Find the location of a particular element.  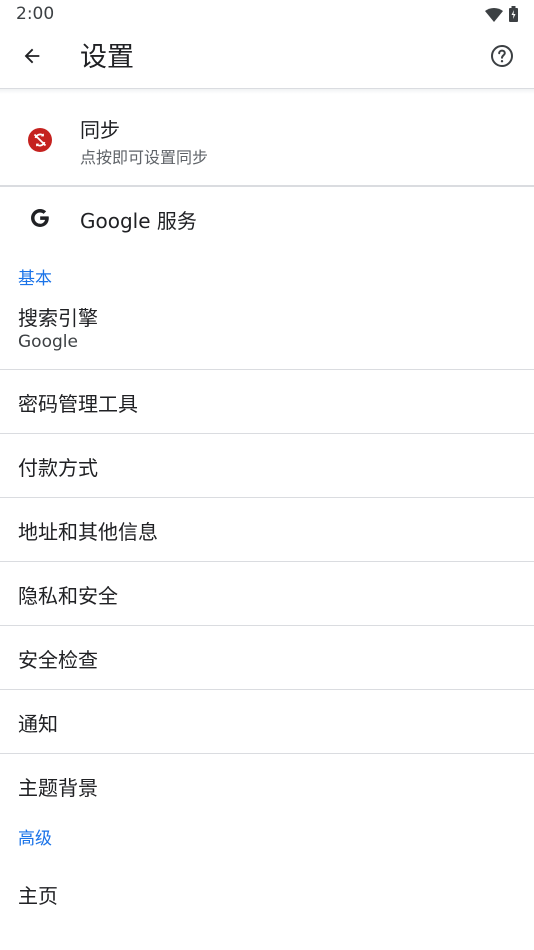

notifications-title: 通知 is located at coordinates (38, 724).